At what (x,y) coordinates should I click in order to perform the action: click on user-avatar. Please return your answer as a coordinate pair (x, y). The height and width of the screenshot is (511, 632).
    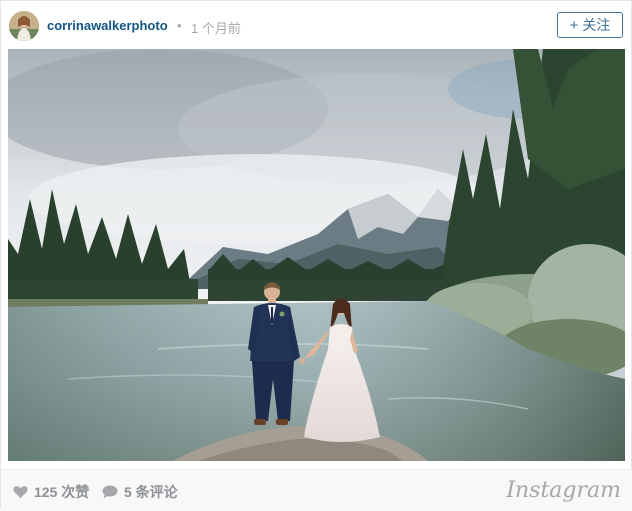
    Looking at the image, I should click on (24, 26).